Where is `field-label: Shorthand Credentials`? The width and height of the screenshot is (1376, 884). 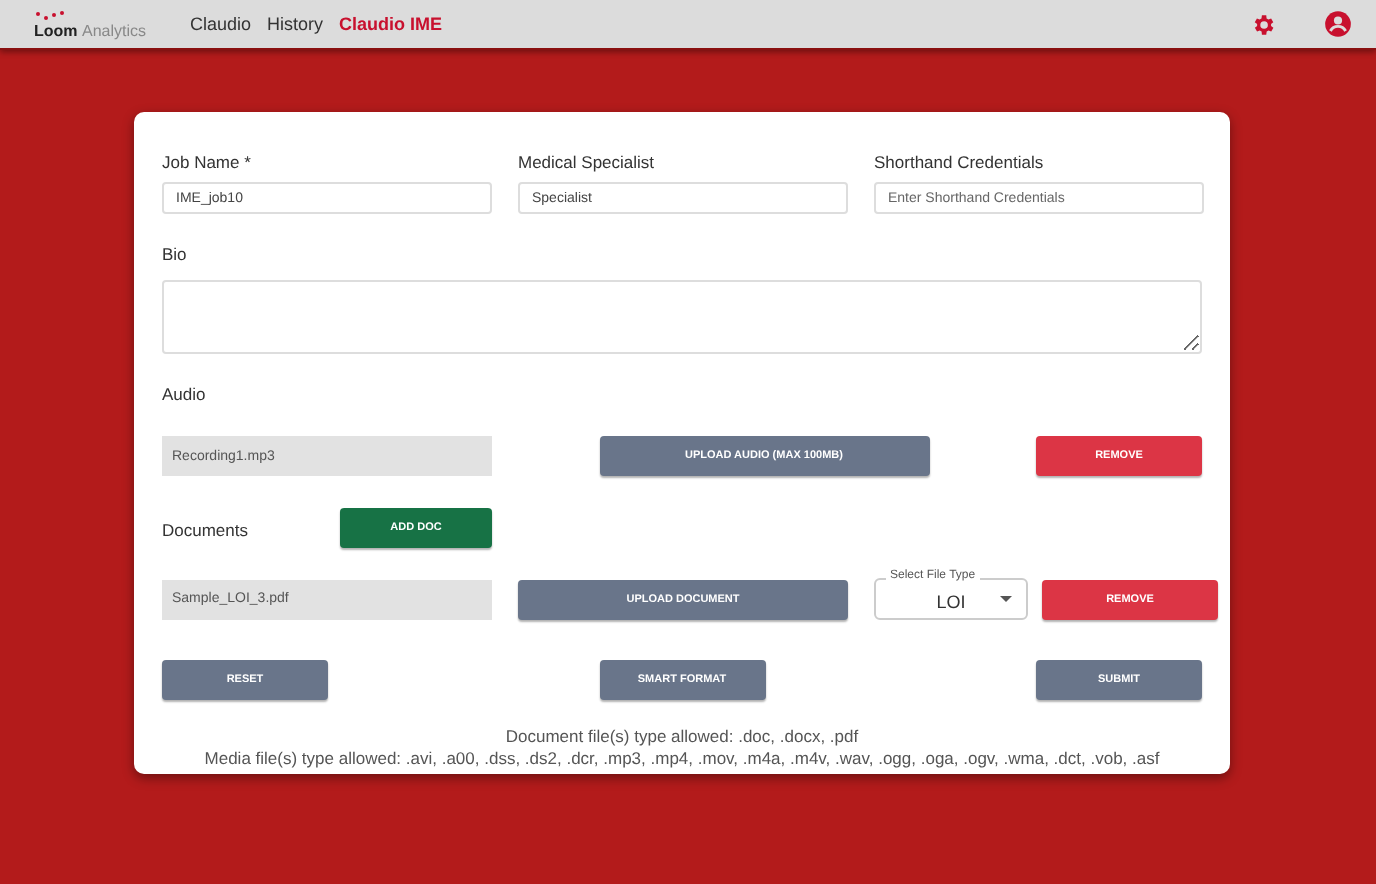 field-label: Shorthand Credentials is located at coordinates (960, 162).